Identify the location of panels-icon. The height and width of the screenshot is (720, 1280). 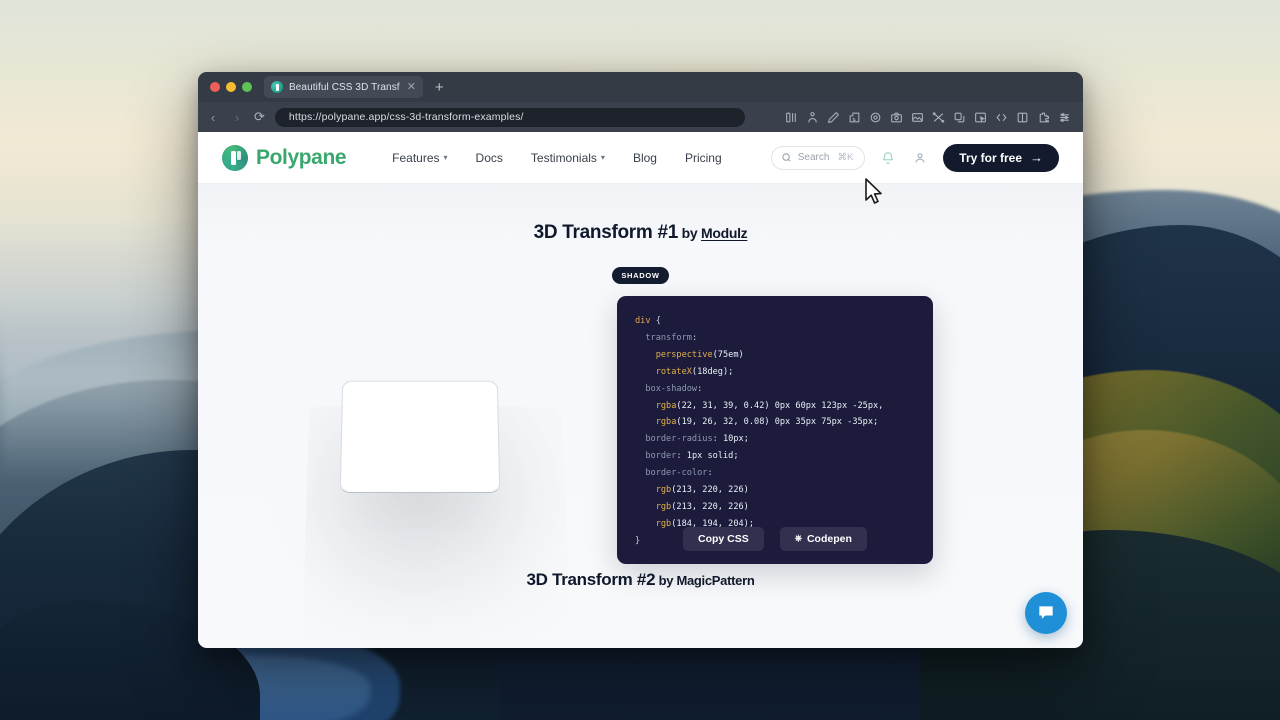
(791, 117).